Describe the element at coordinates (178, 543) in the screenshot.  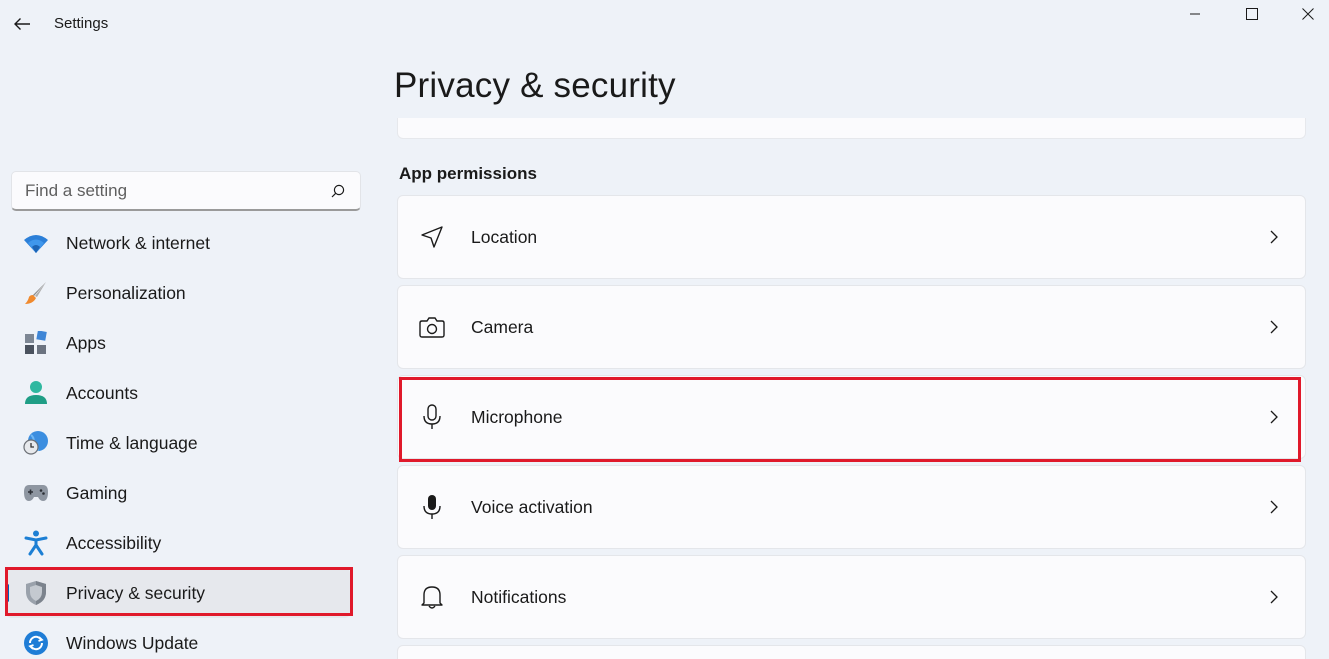
I see `sidebar-item-accessibility: Accessibility` at that location.